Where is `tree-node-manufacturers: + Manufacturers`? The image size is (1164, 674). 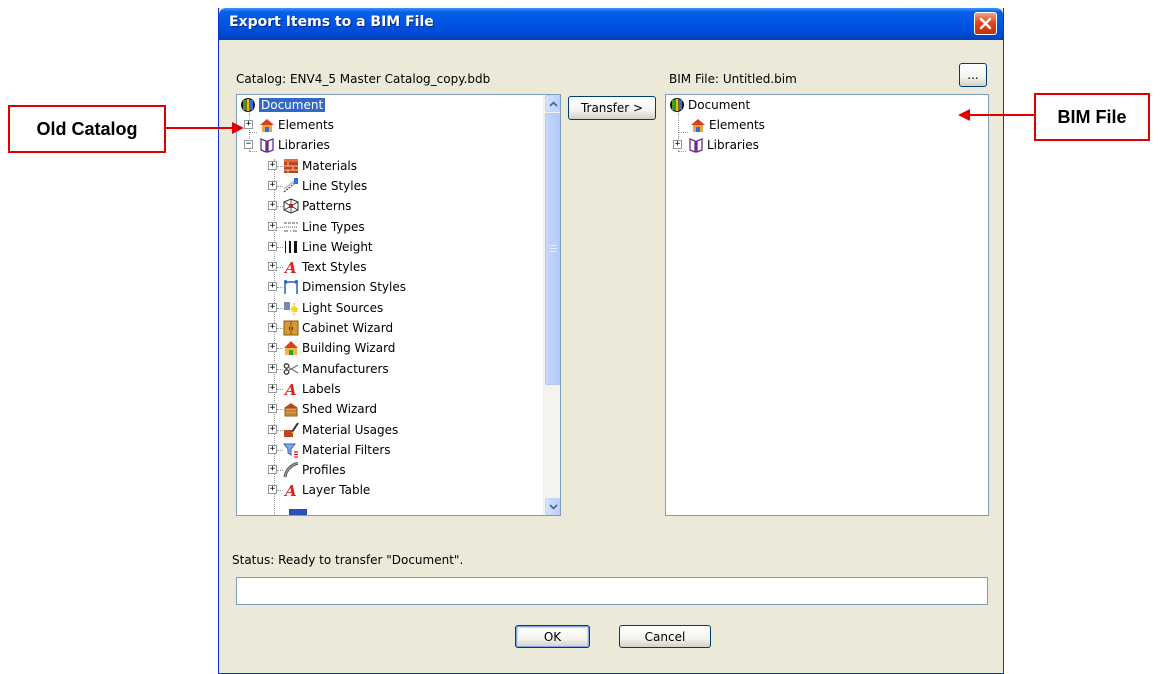
tree-node-manufacturers: + Manufacturers is located at coordinates (328, 369).